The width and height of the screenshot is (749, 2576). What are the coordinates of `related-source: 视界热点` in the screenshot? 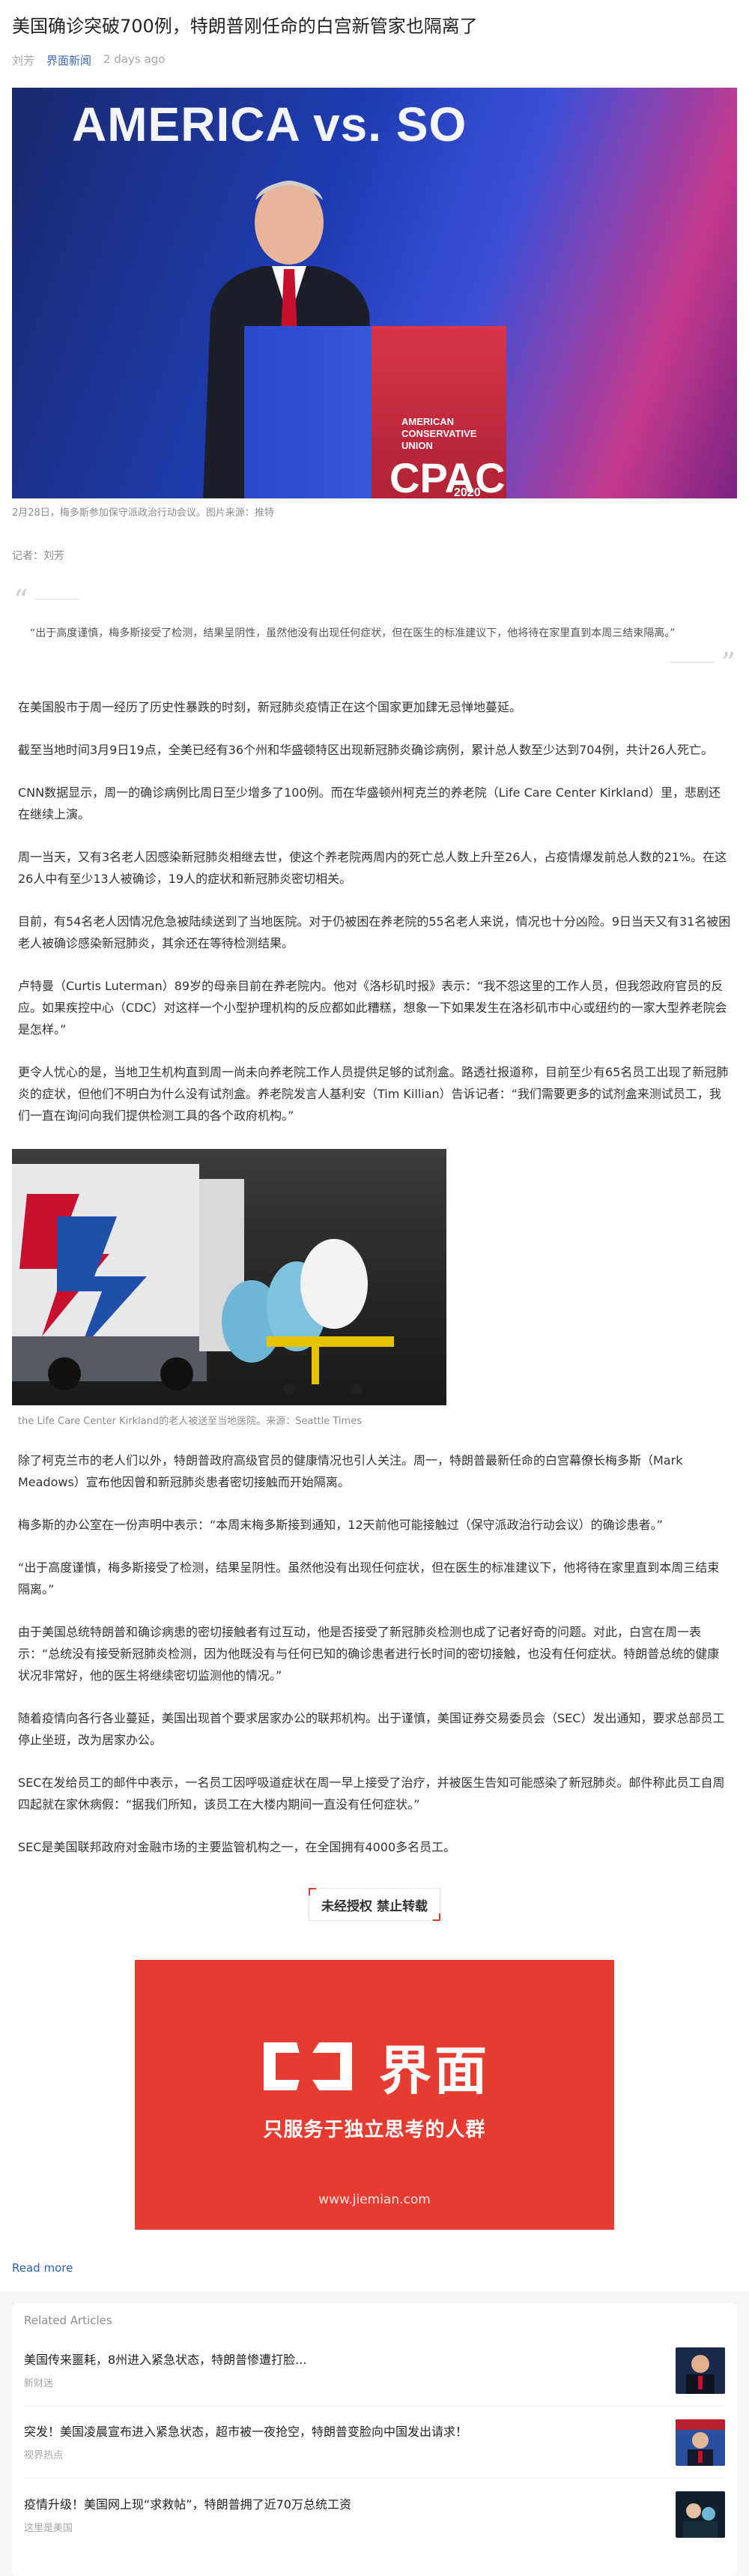 It's located at (44, 2456).